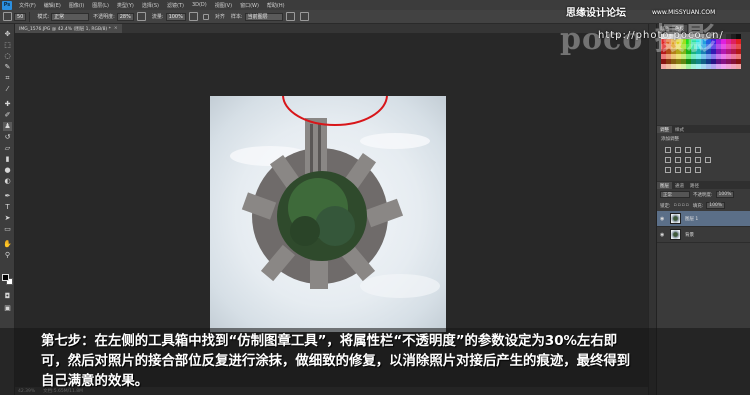 The height and width of the screenshot is (395, 750). What do you see at coordinates (104, 17) in the screenshot?
I see `opacity-label: 不透明度:` at bounding box center [104, 17].